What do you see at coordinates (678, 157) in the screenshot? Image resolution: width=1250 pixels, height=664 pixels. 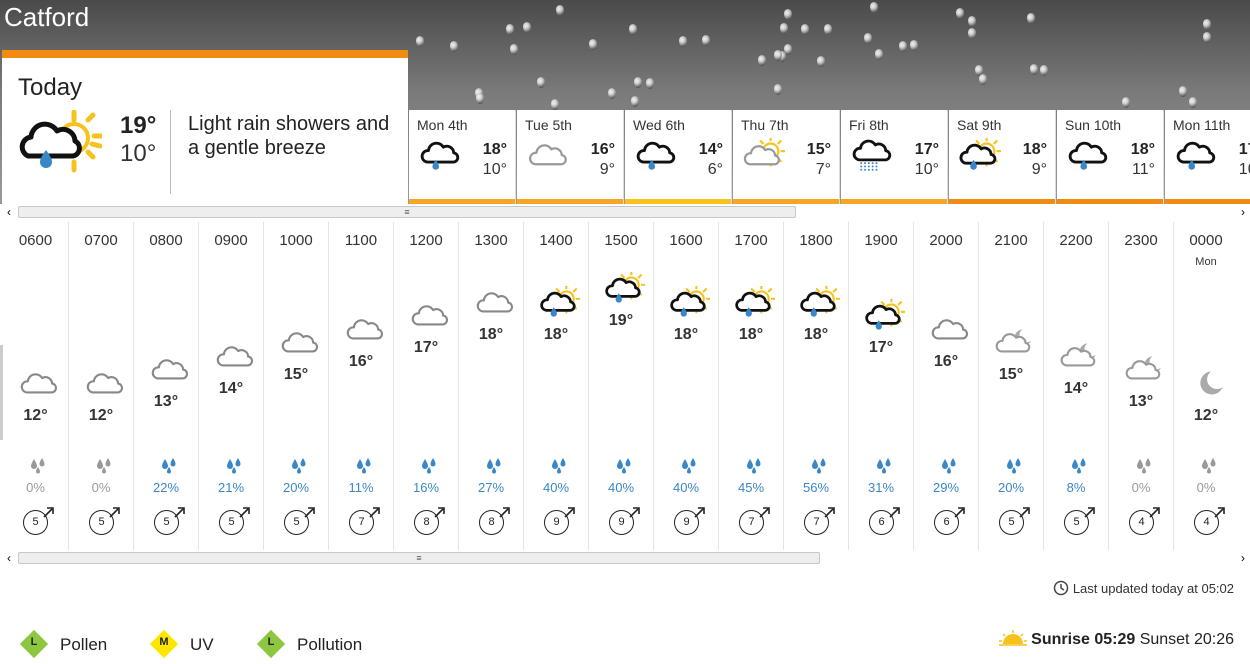 I see `day-card: Wed 6th 14° 6°` at bounding box center [678, 157].